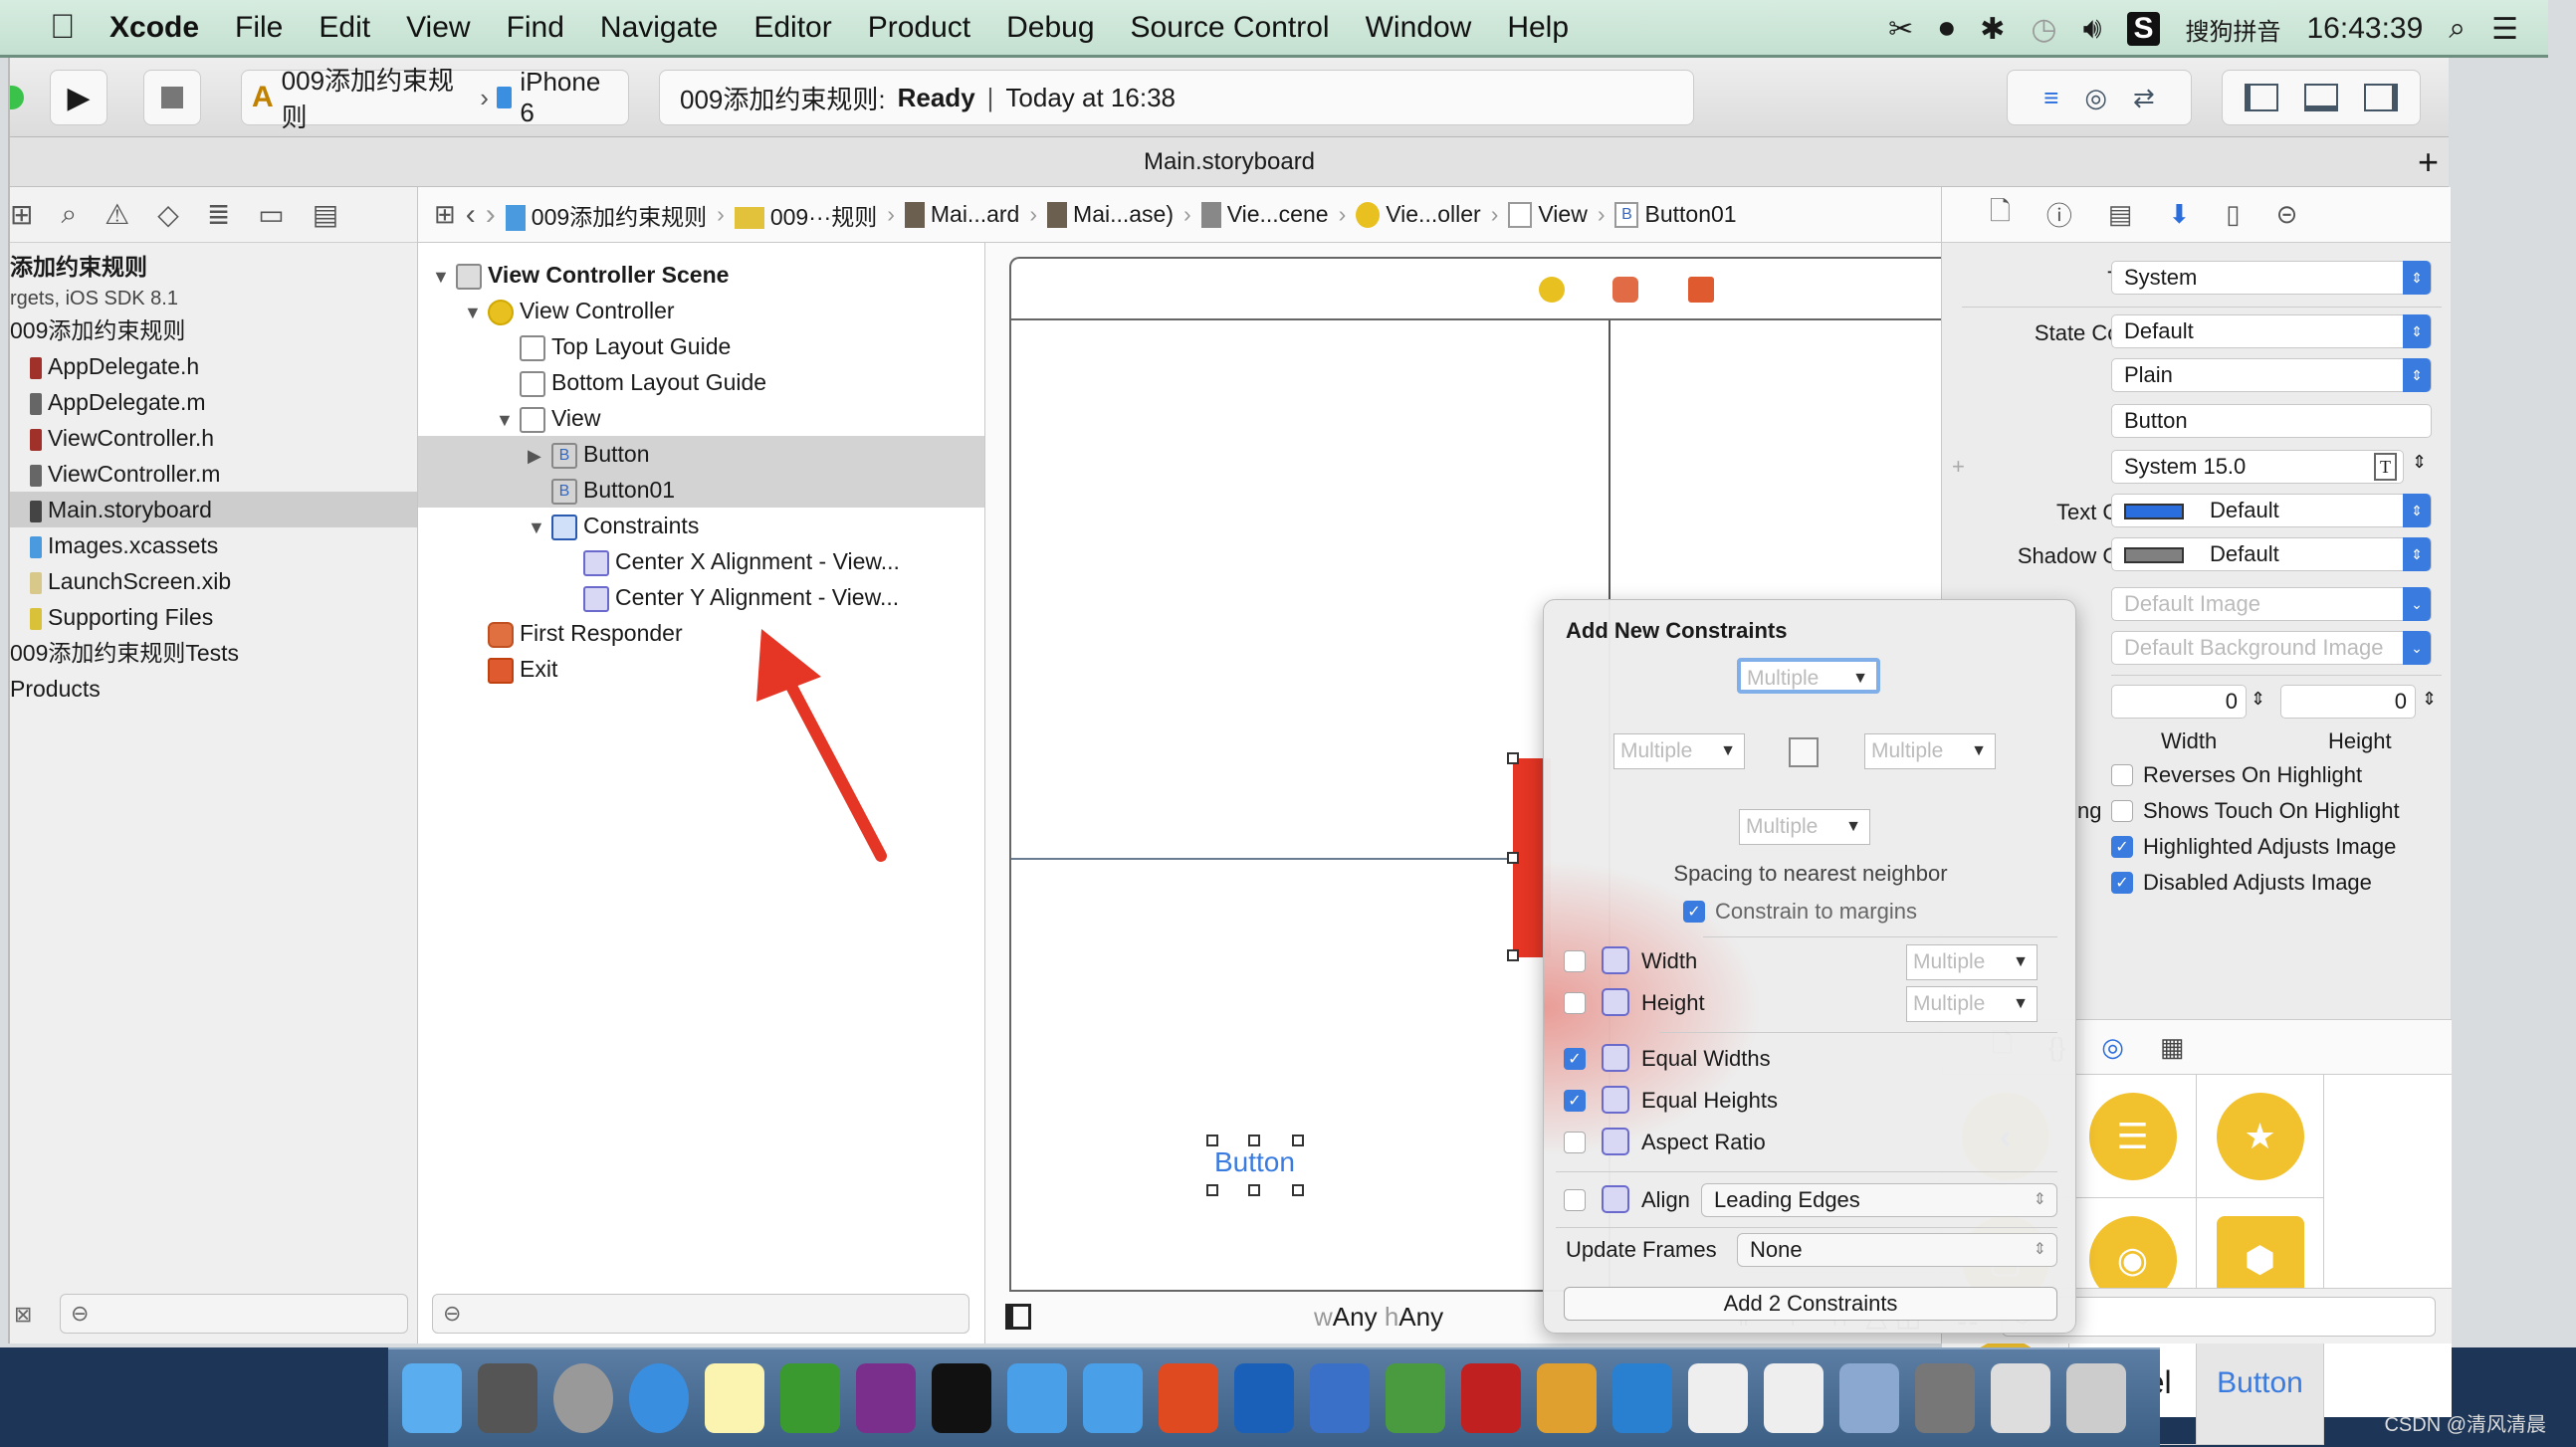 The height and width of the screenshot is (1447, 2576). I want to click on object-library-icon: ◎, so click(2112, 1047).